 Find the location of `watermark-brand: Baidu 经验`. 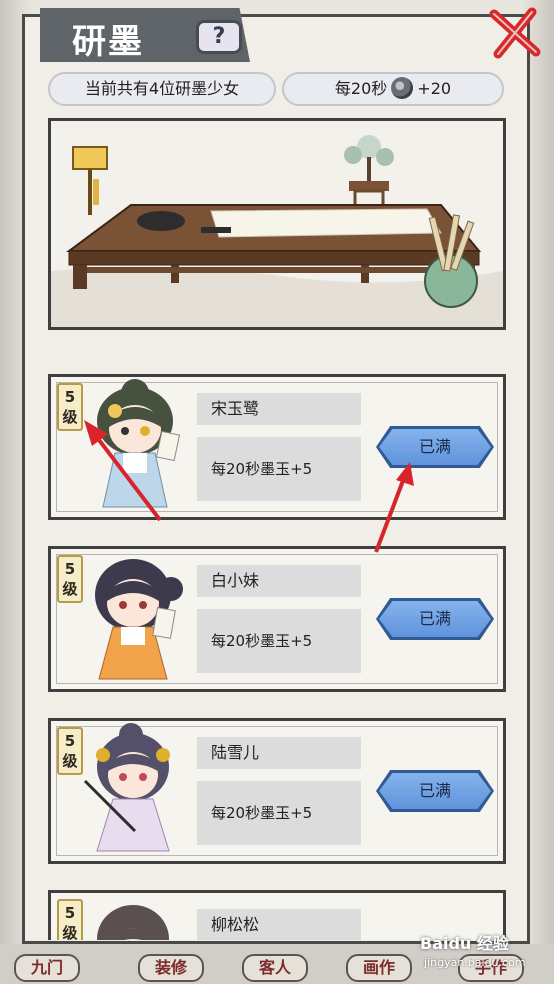

watermark-brand: Baidu 经验 is located at coordinates (464, 943).